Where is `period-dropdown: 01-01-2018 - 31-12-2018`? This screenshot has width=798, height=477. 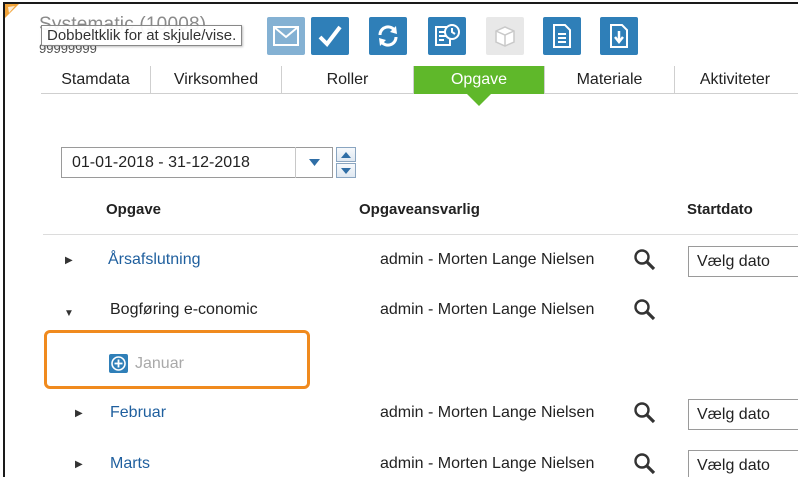
period-dropdown: 01-01-2018 - 31-12-2018 is located at coordinates (197, 162).